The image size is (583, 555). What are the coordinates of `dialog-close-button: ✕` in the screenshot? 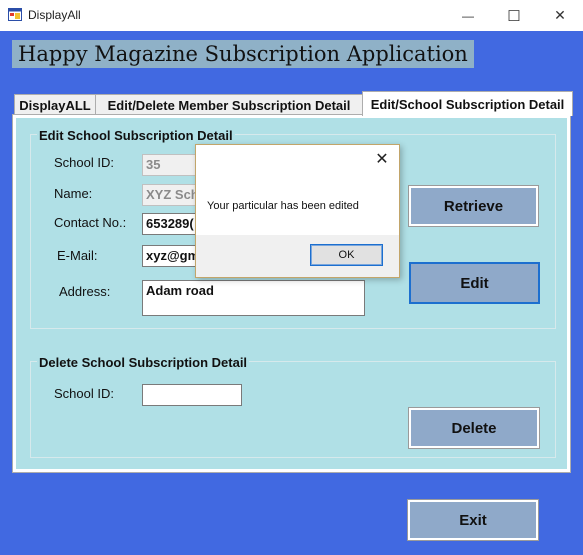 It's located at (382, 159).